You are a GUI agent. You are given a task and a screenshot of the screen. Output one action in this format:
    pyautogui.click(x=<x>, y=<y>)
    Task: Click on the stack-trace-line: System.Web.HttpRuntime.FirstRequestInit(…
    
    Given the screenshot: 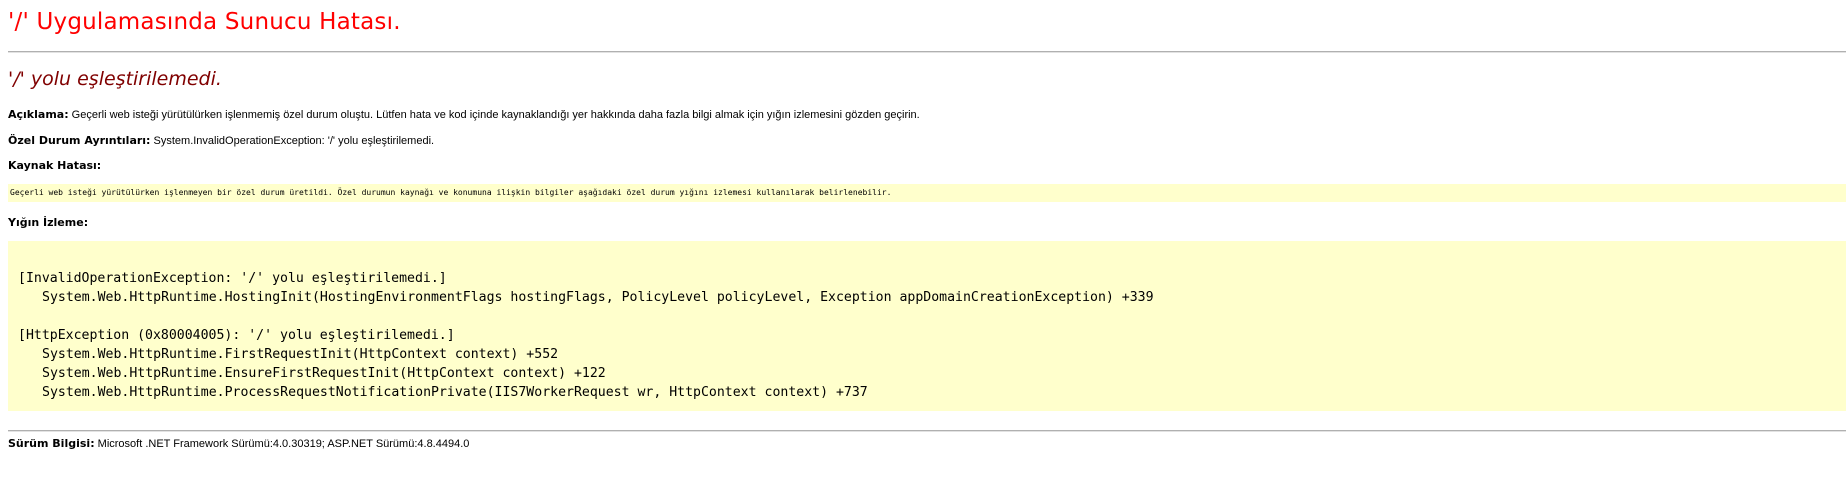 What is the action you would take?
    pyautogui.click(x=300, y=354)
    